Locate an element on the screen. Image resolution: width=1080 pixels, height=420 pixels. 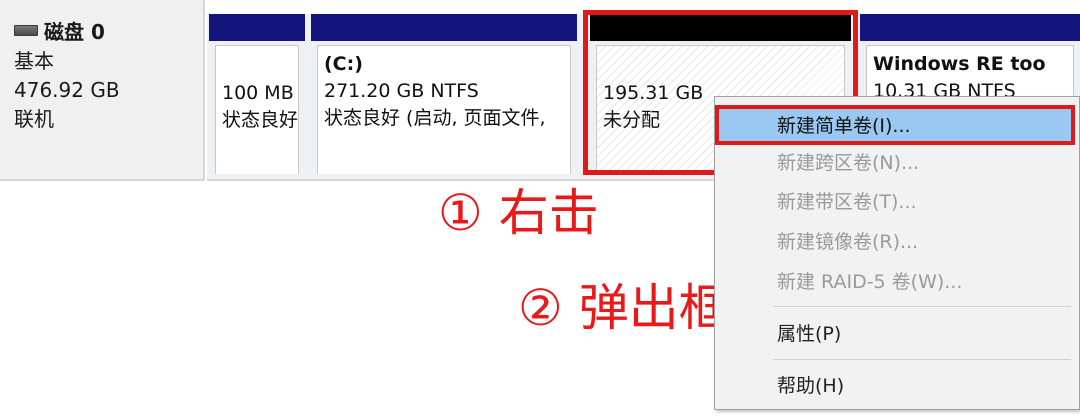
partition-status: 状态良好 (启动, 页面文件, is located at coordinates (435, 118).